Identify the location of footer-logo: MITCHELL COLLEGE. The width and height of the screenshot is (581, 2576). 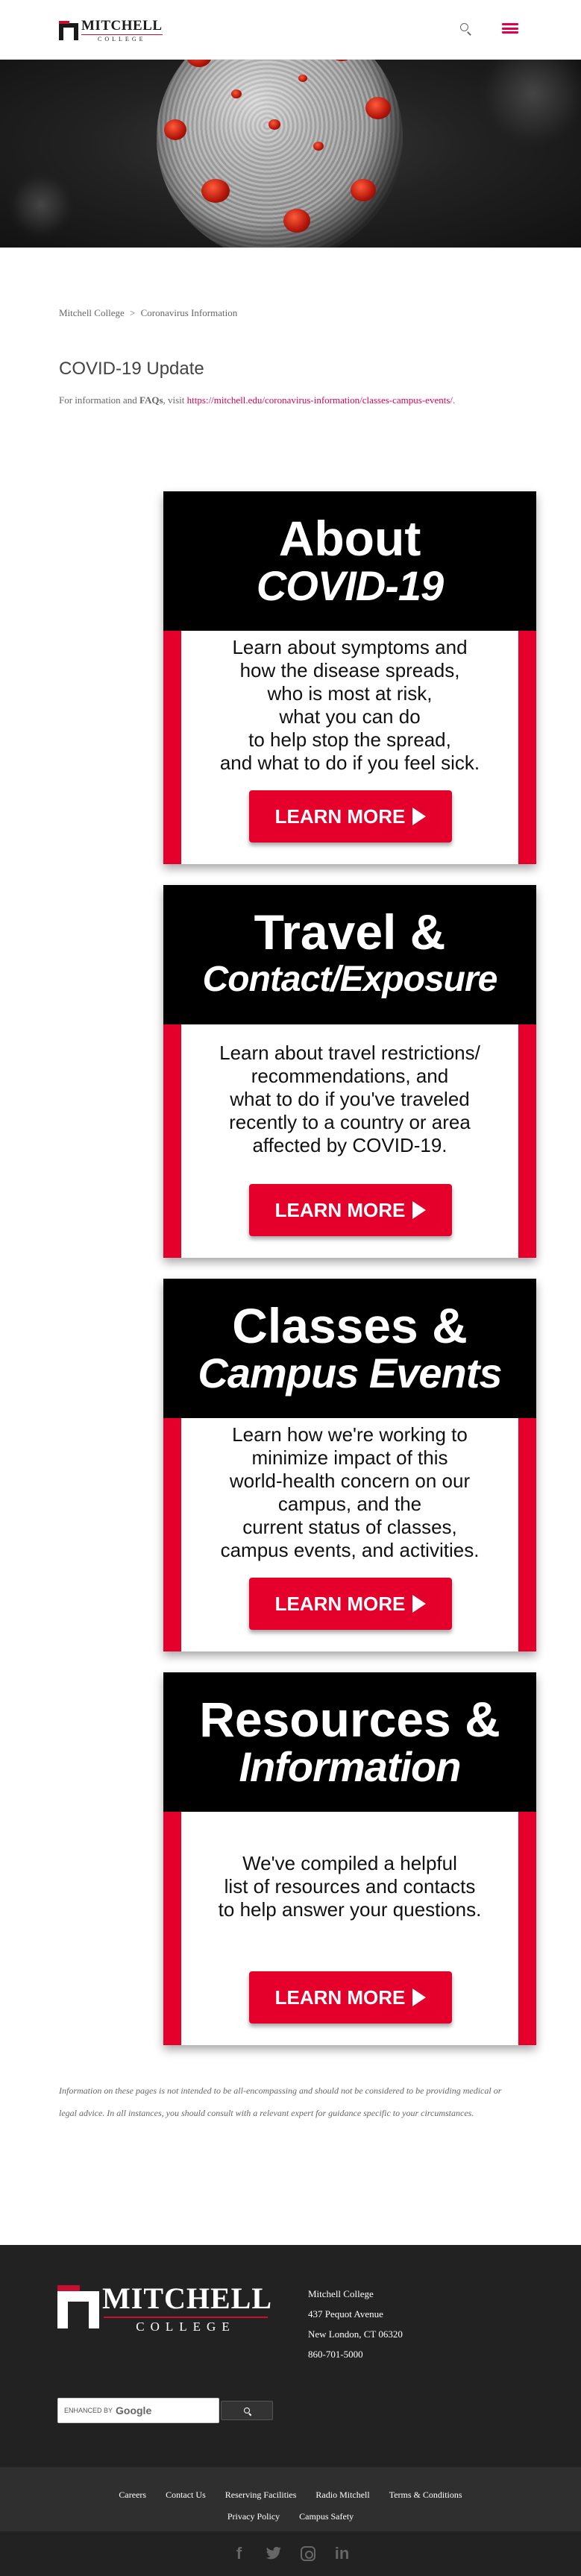
(165, 2307).